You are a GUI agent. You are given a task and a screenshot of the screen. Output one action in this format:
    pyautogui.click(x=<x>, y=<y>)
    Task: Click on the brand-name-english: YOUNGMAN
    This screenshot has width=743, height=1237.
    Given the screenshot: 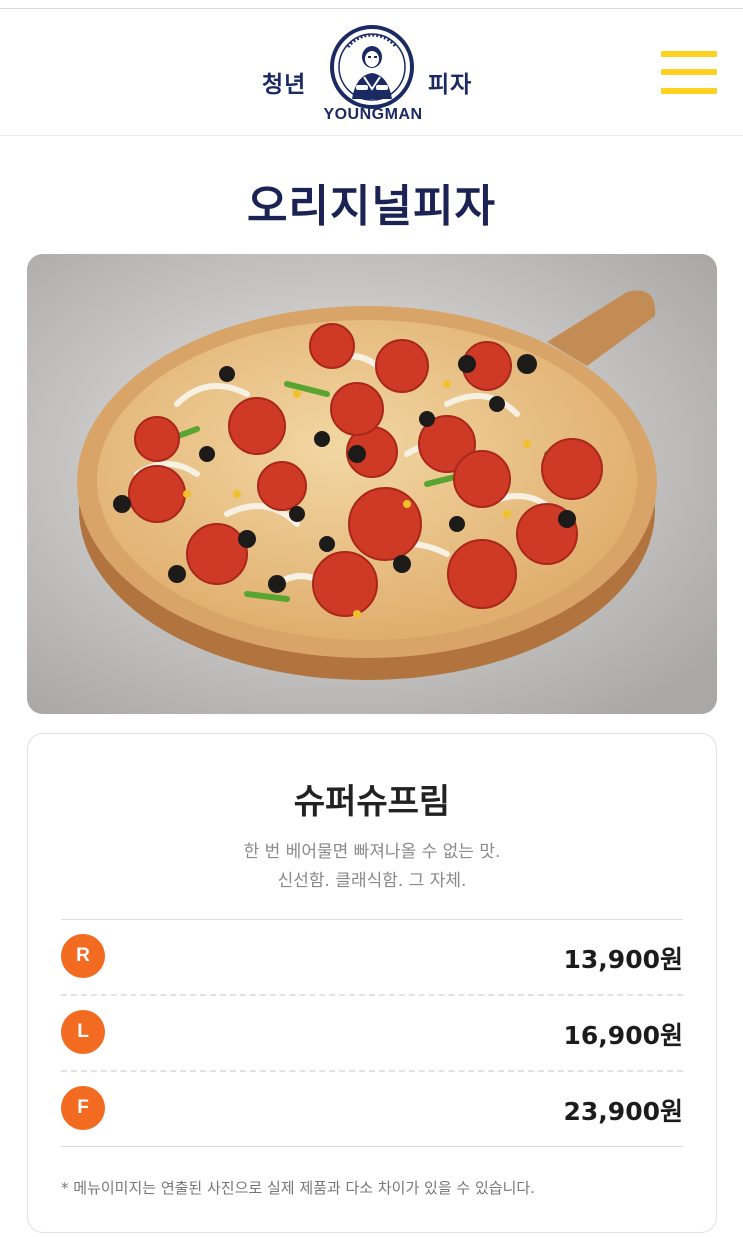 What is the action you would take?
    pyautogui.click(x=373, y=114)
    